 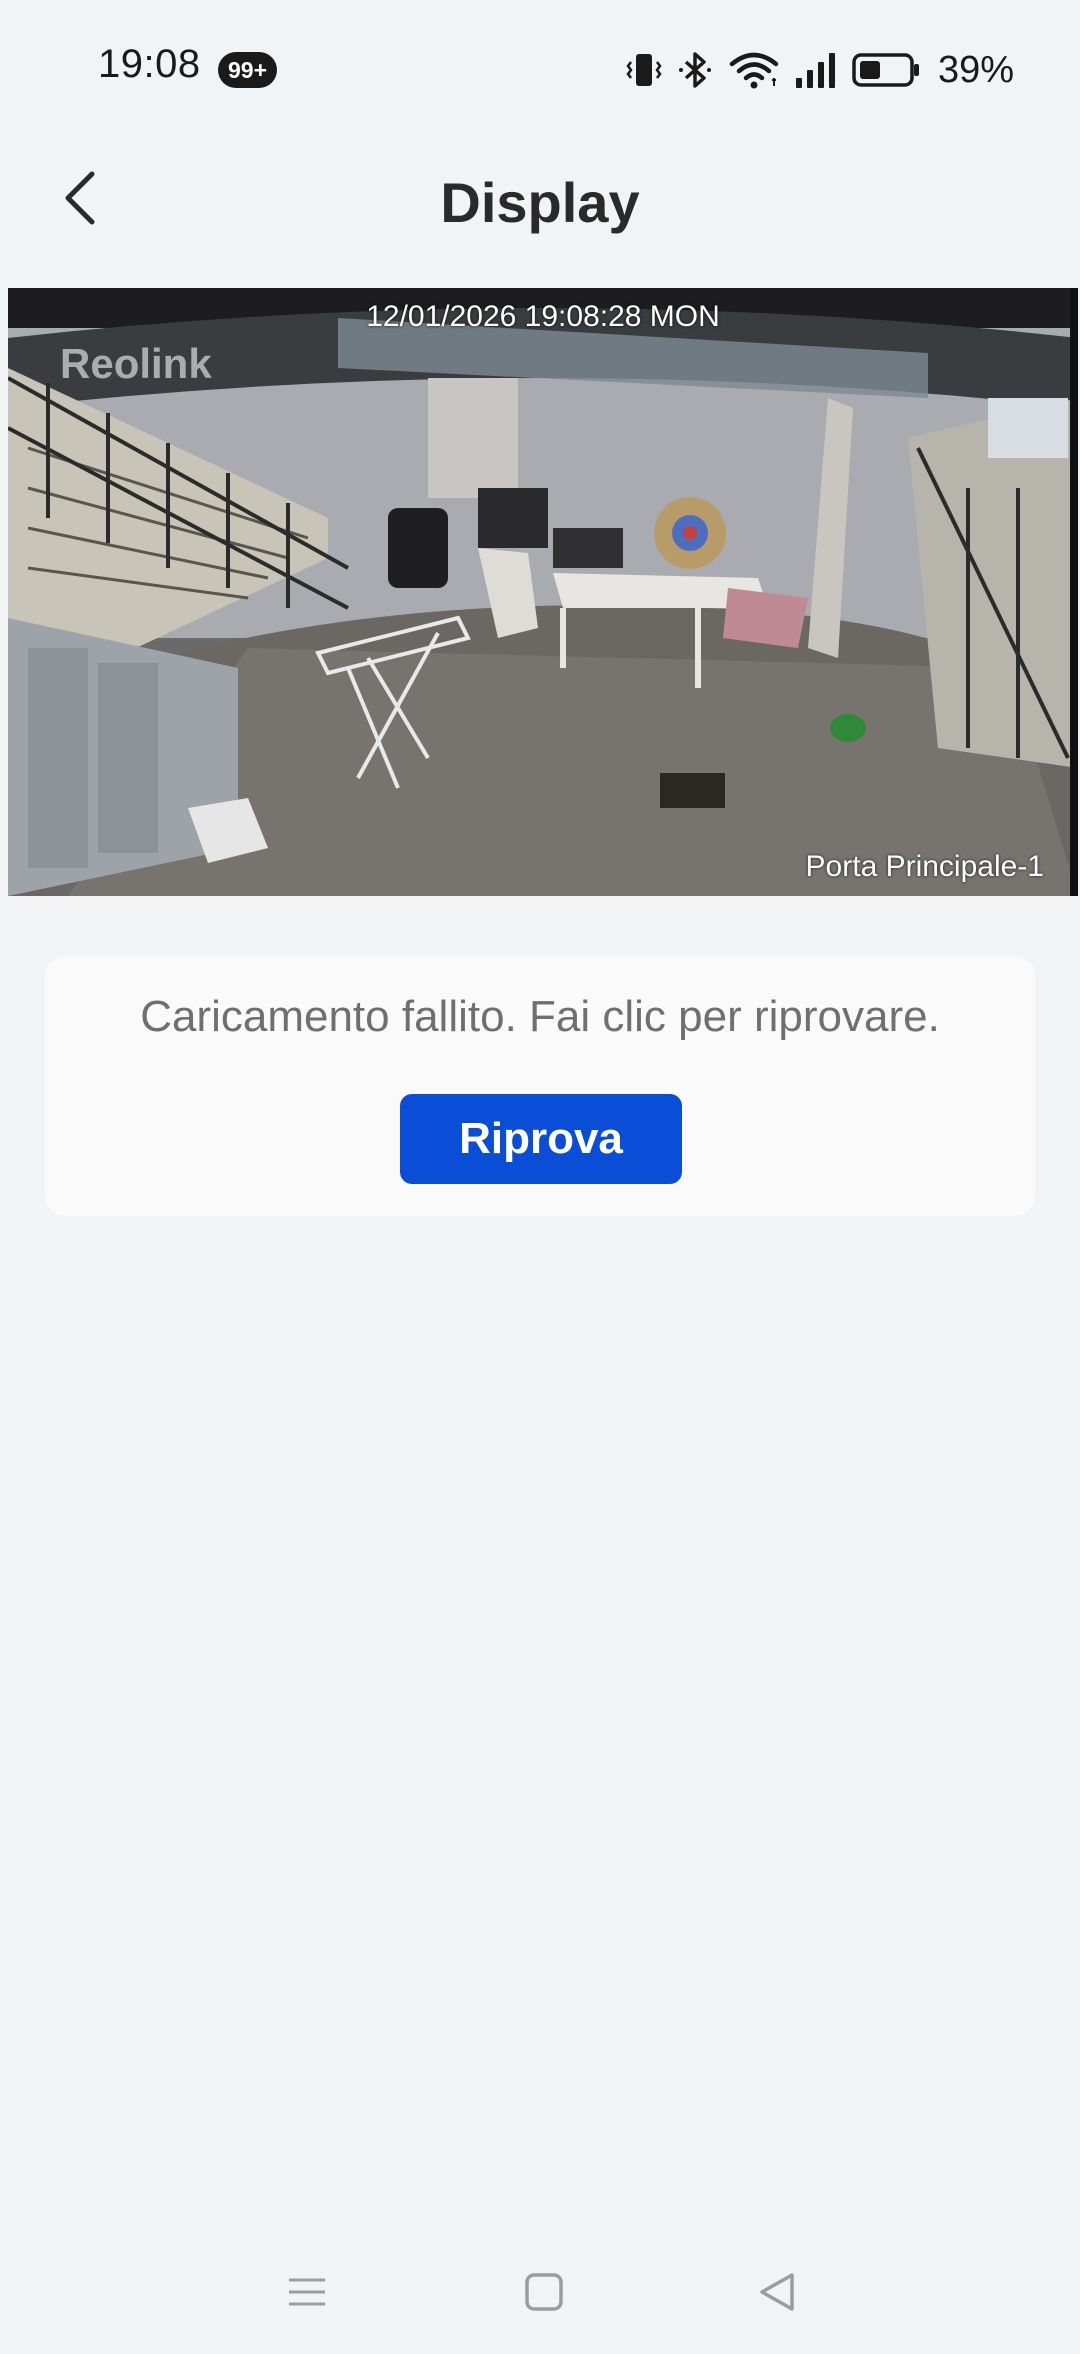 What do you see at coordinates (924, 866) in the screenshot?
I see `camera-name: Porta Principale-1` at bounding box center [924, 866].